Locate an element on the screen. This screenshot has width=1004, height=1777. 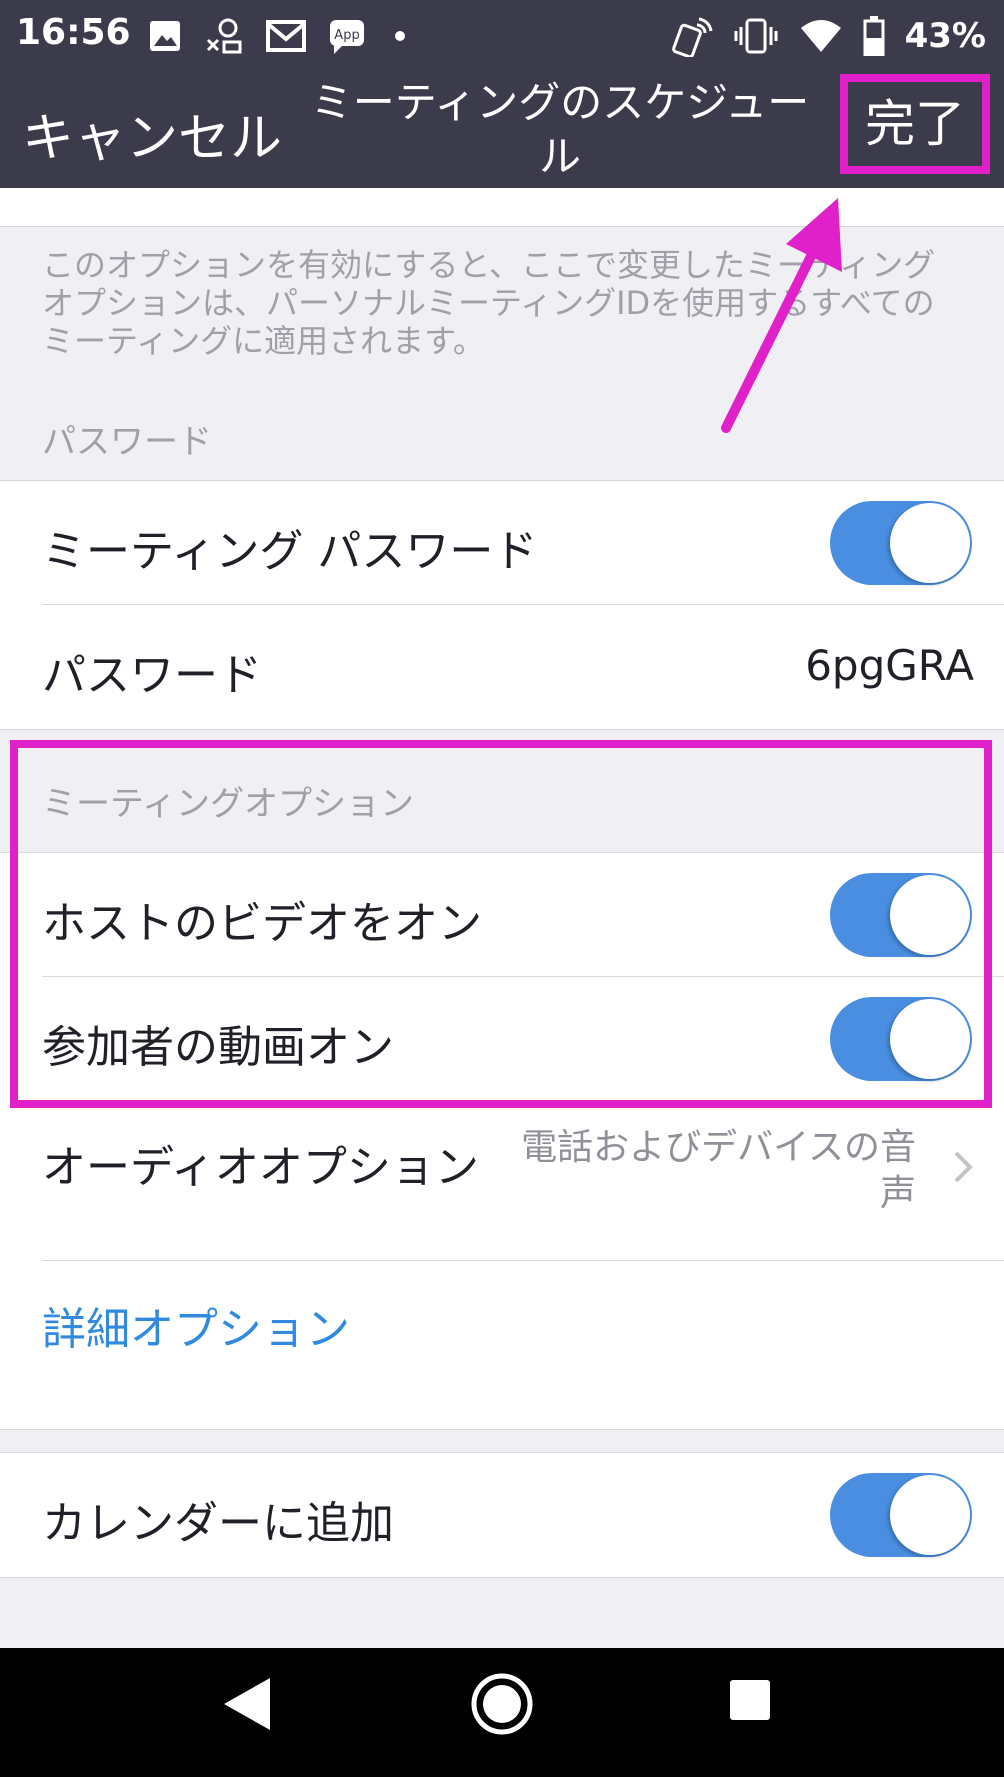
section-header-password: パスワード is located at coordinates (127, 442).